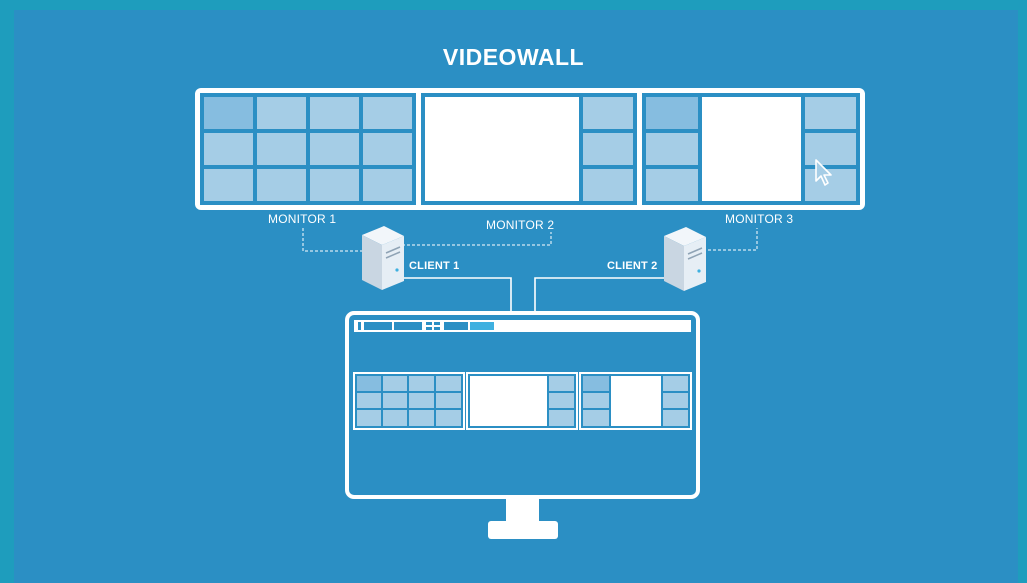  I want to click on monitor-3-screen, so click(751, 149).